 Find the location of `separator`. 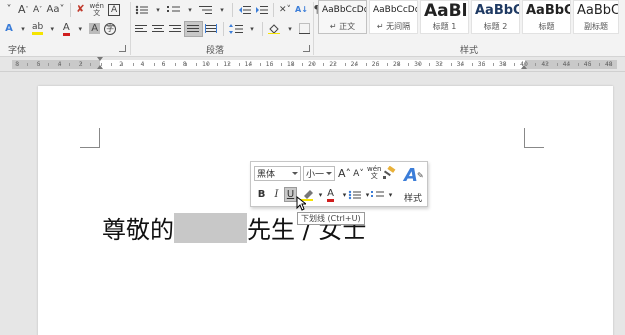

separator is located at coordinates (223, 28).